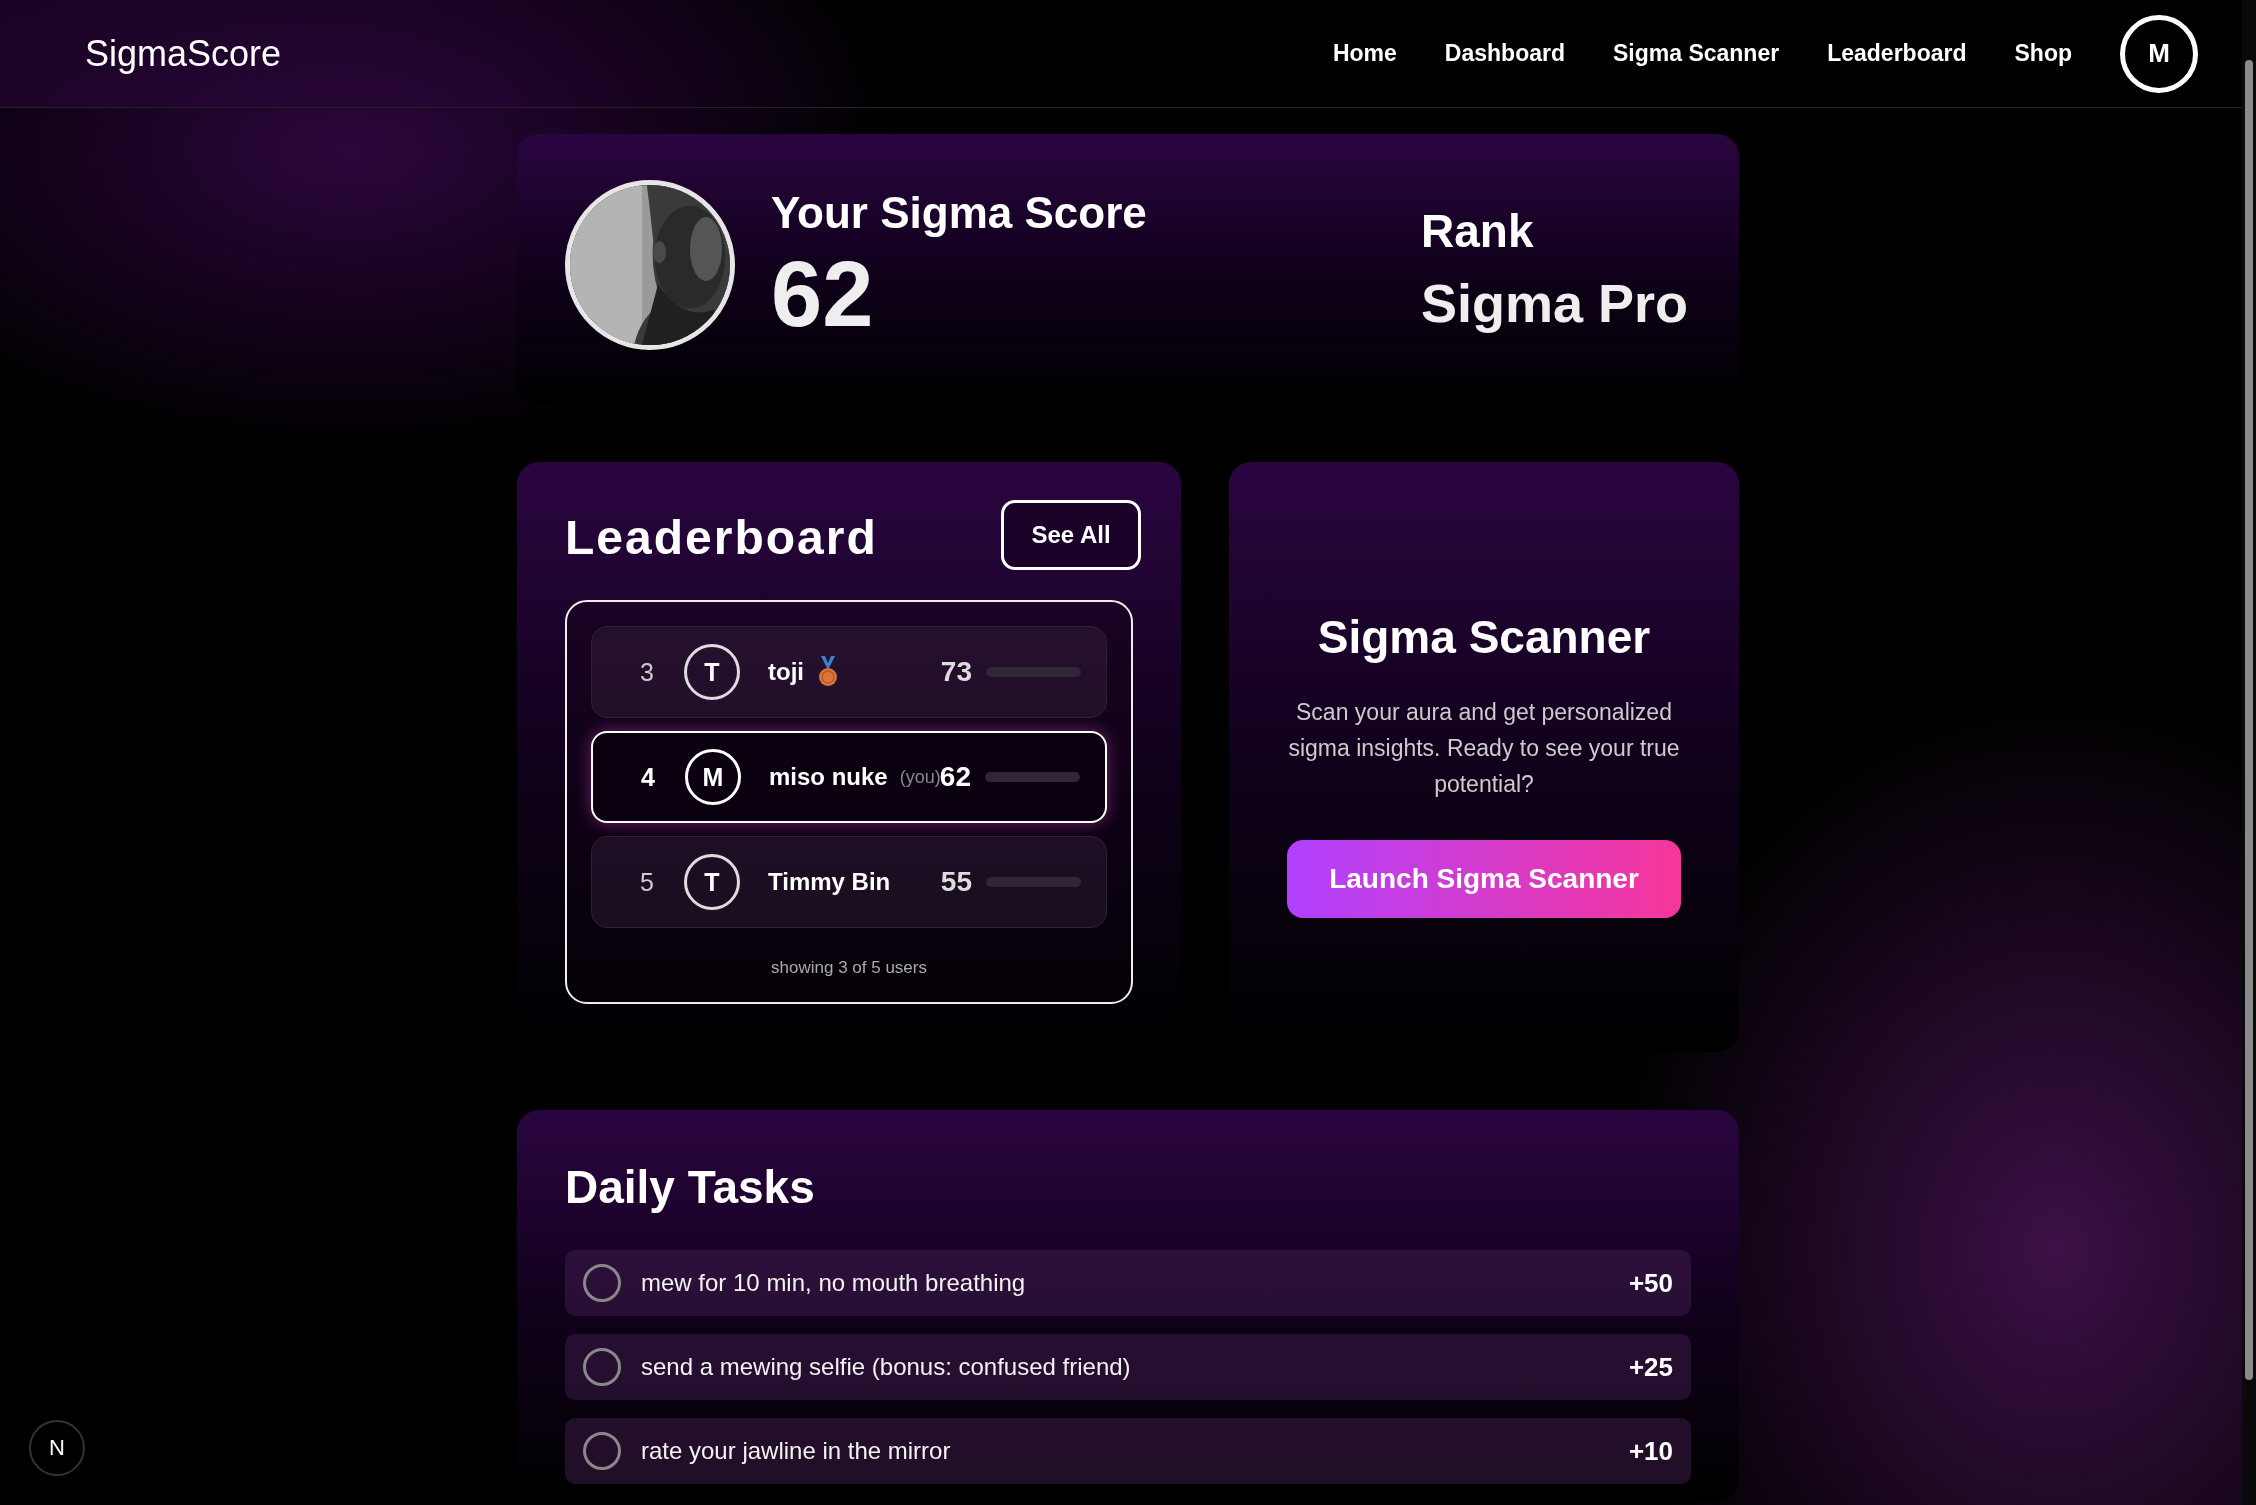 This screenshot has width=2256, height=1505. Describe the element at coordinates (2249, 752) in the screenshot. I see `scrollbar` at that location.